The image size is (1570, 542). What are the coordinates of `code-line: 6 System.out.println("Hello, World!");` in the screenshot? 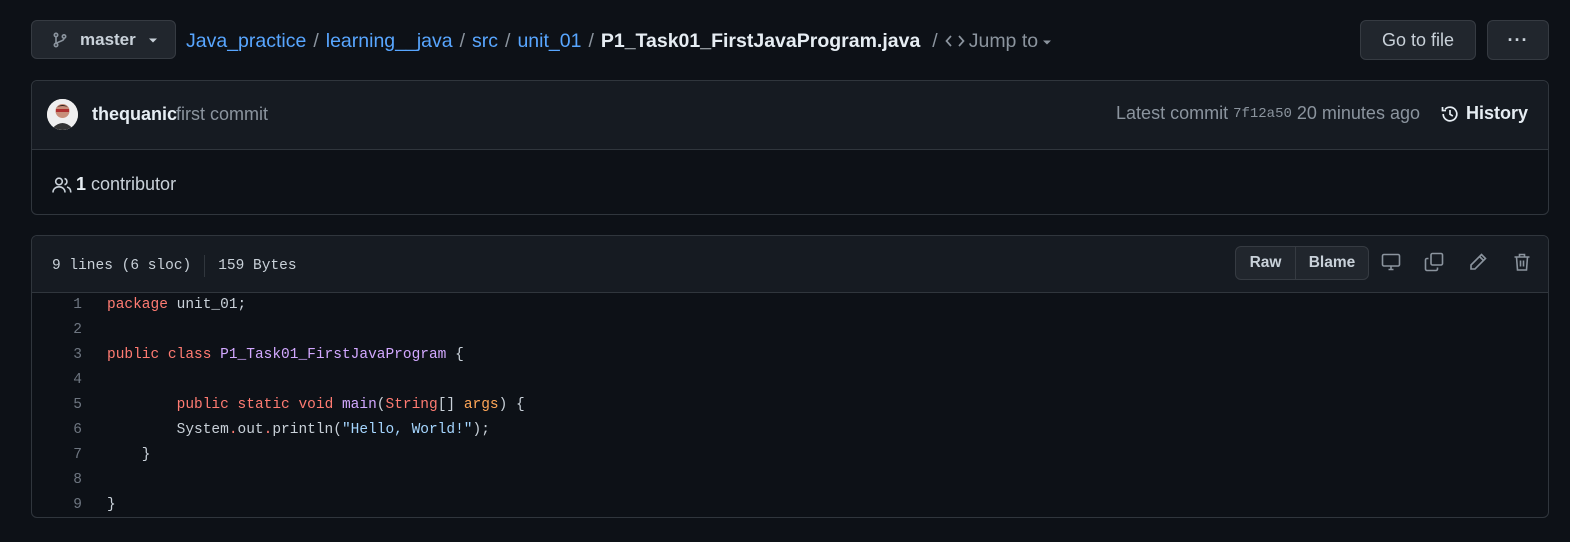 It's located at (790, 430).